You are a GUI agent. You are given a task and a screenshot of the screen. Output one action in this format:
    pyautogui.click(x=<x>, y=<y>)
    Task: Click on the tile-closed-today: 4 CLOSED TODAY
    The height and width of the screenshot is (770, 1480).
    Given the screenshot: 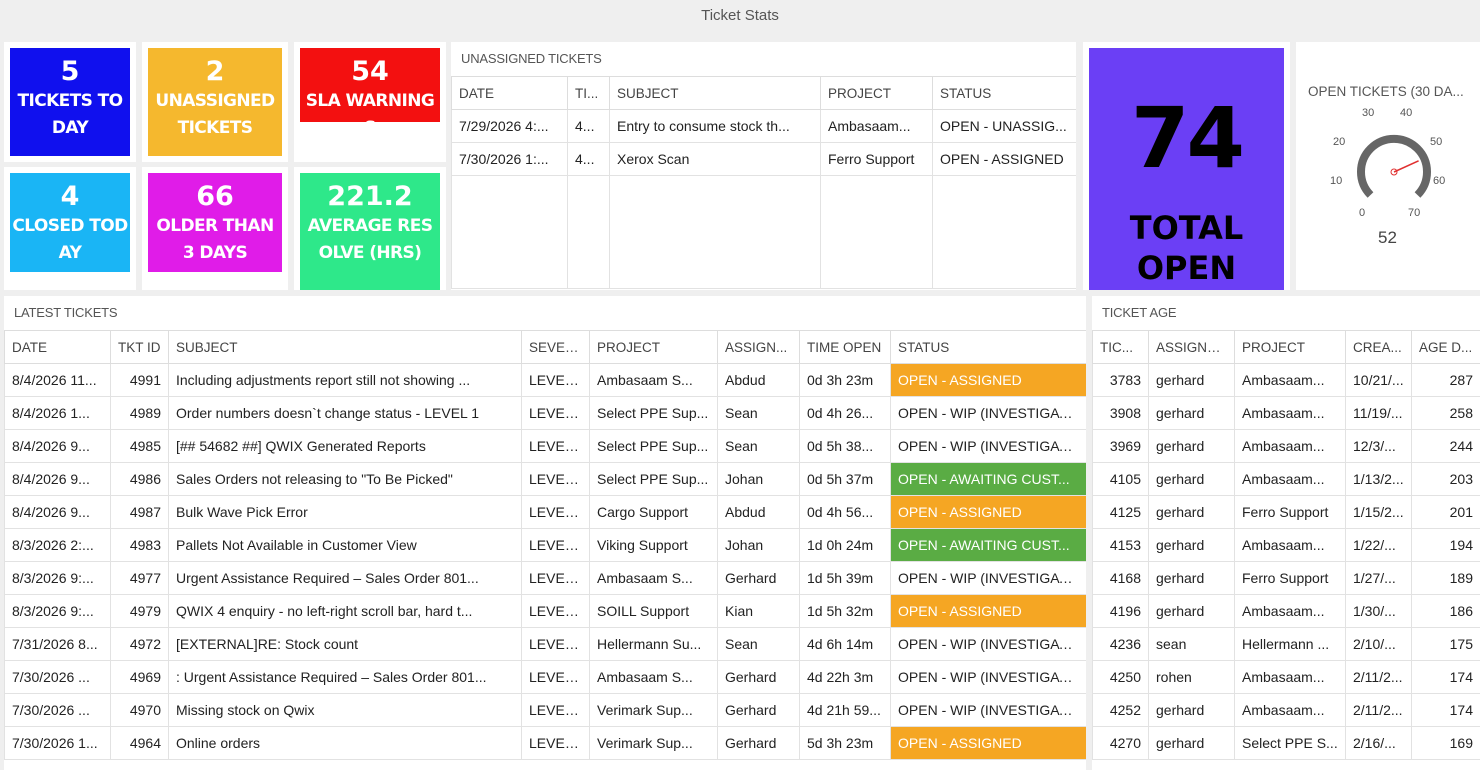 What is the action you would take?
    pyautogui.click(x=70, y=228)
    